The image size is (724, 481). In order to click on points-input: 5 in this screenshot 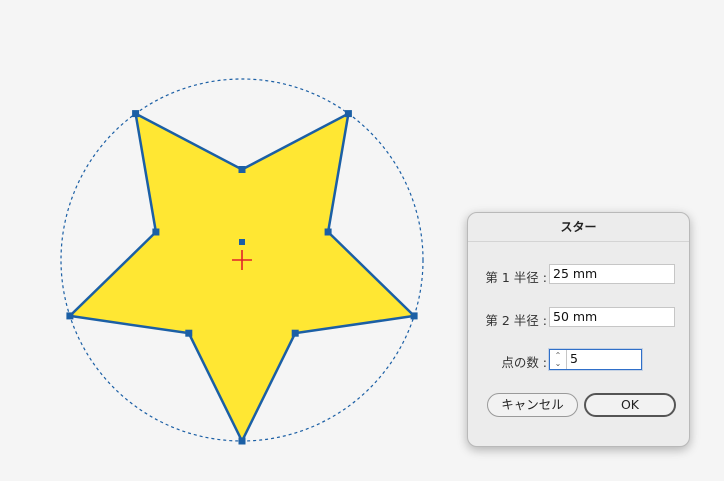, I will do `click(574, 359)`.